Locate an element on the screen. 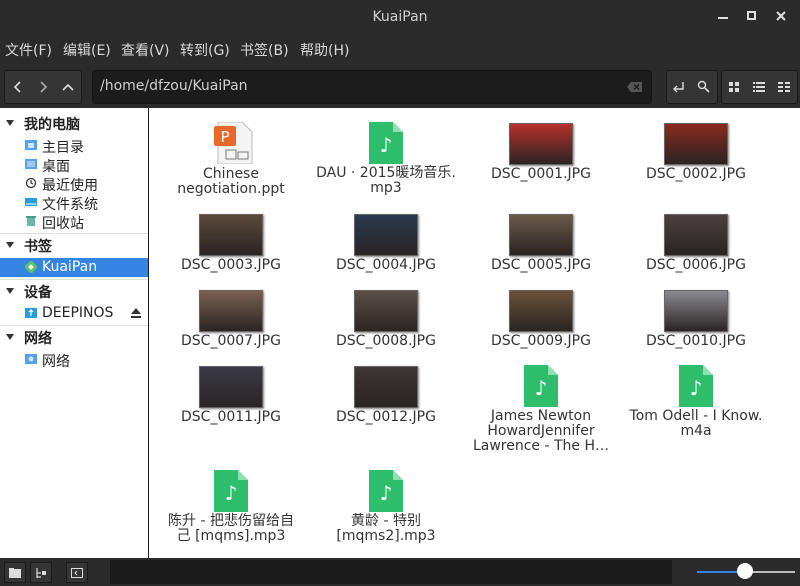 The height and width of the screenshot is (586, 800). file-name-line: DSC_0005.JPG is located at coordinates (541, 265).